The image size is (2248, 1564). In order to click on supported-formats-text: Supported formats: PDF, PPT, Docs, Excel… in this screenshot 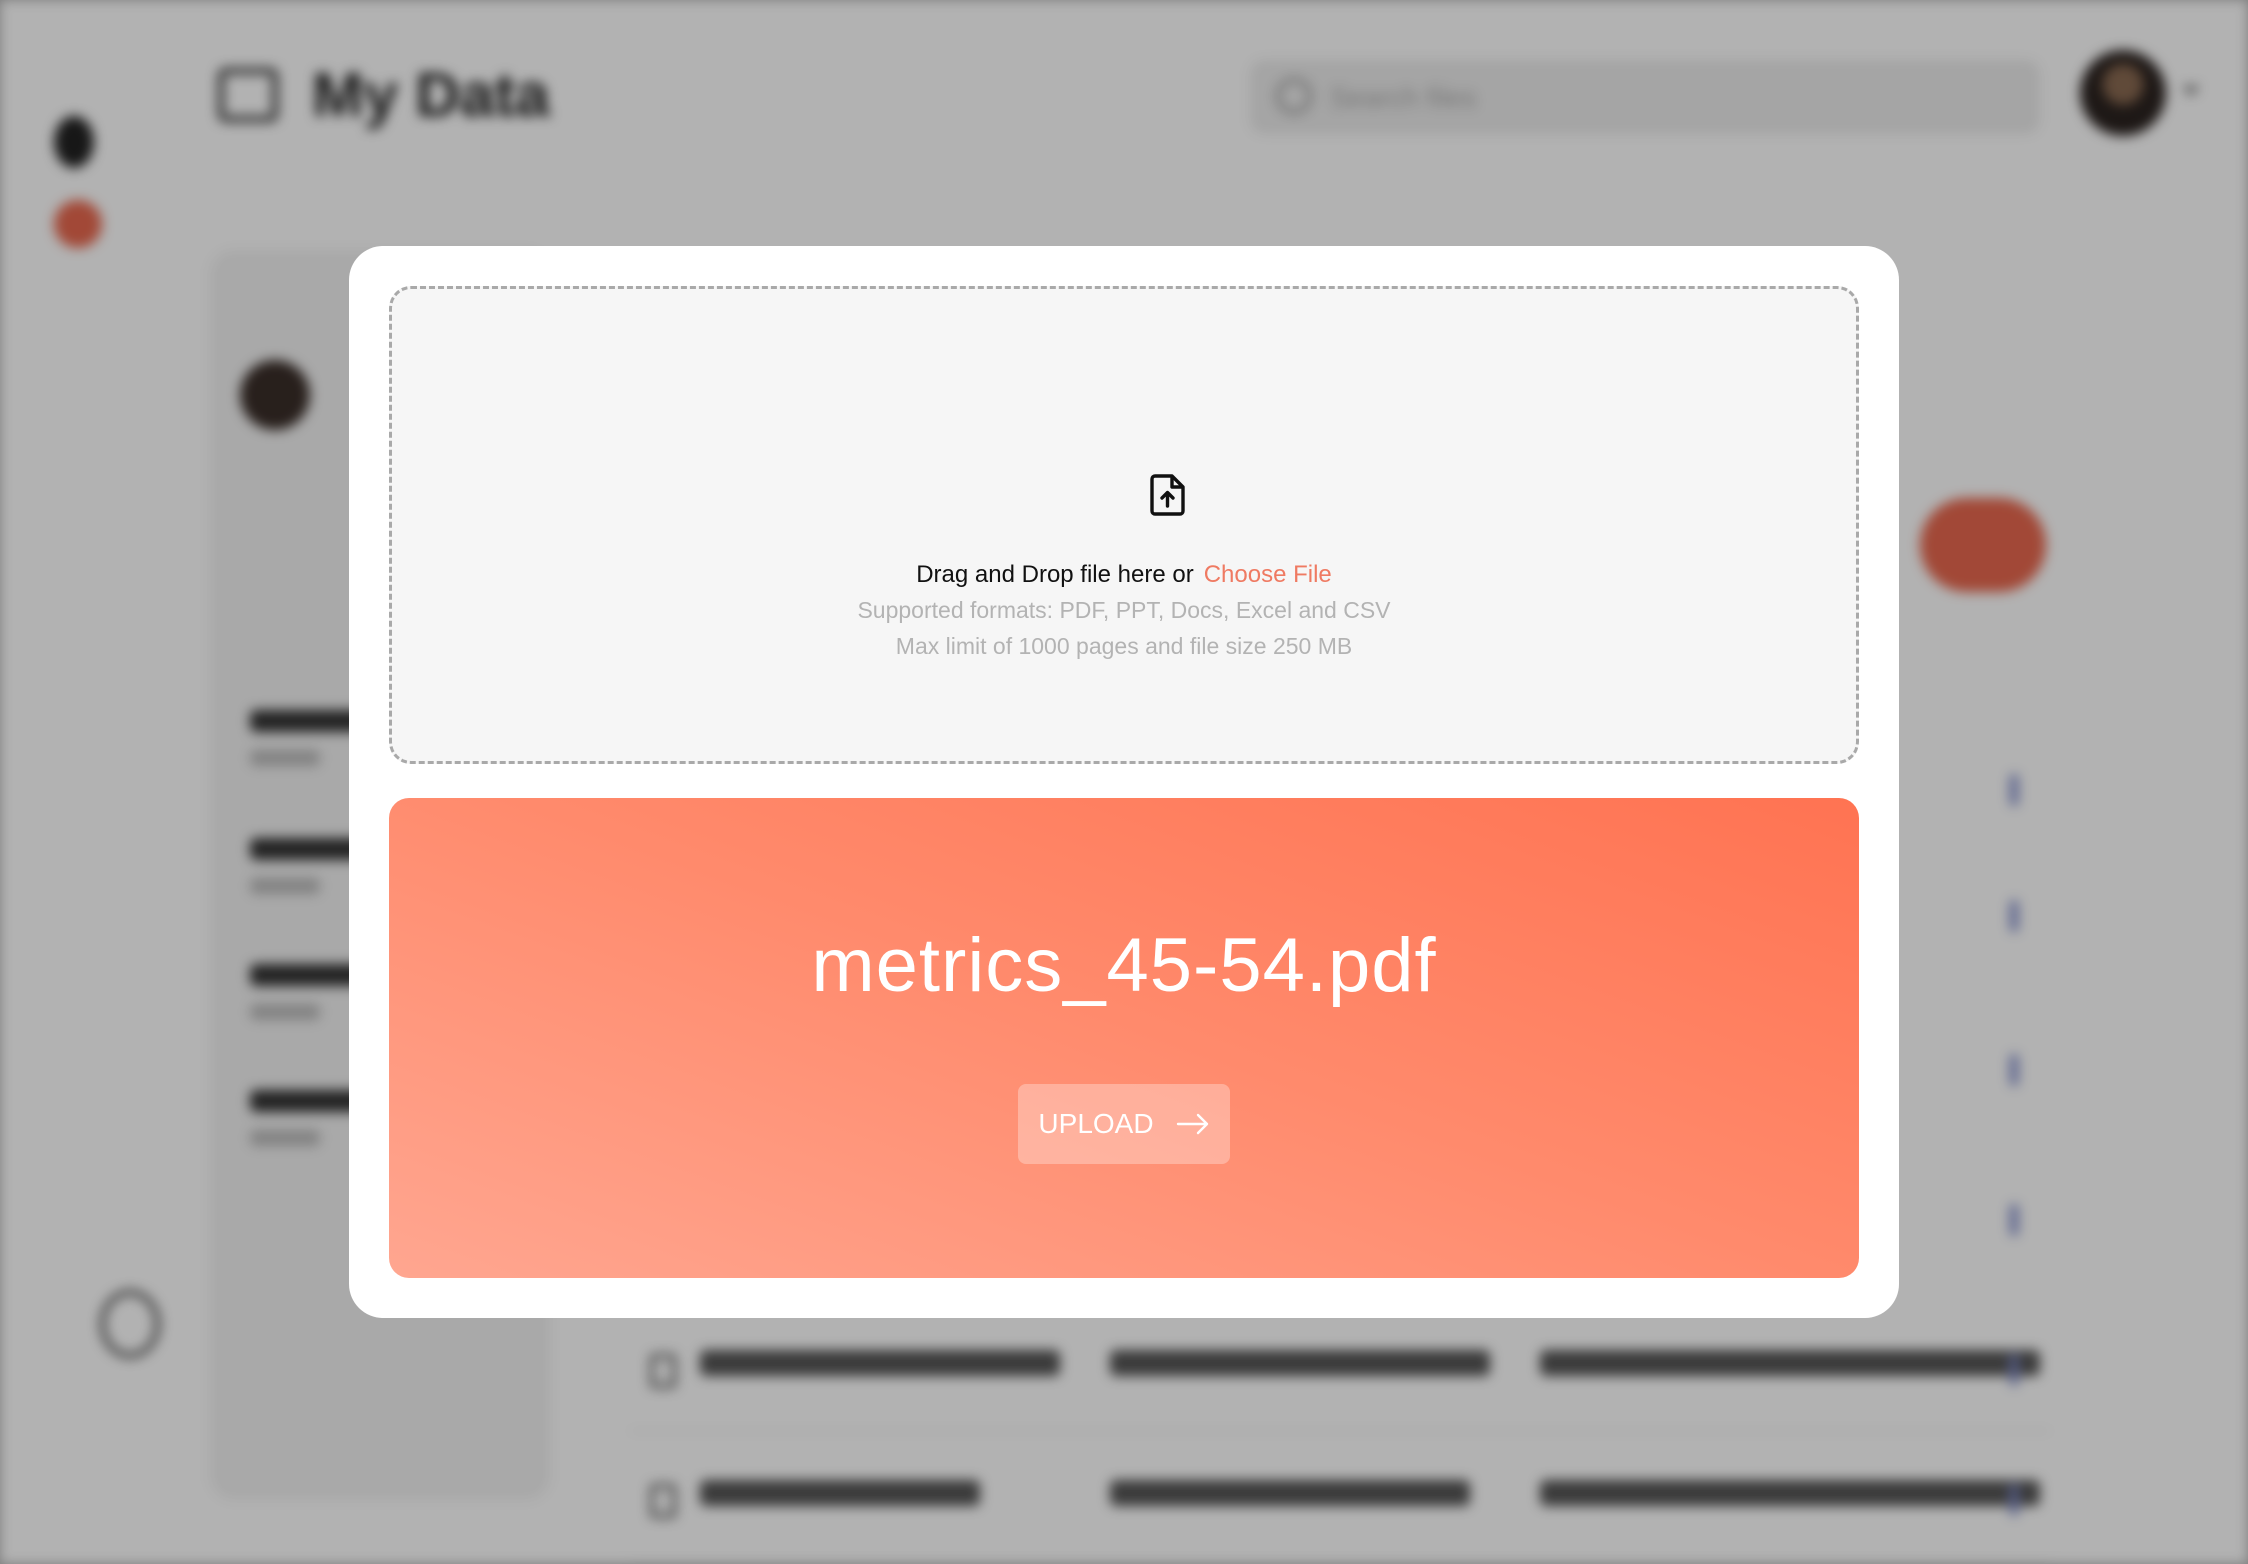, I will do `click(1124, 610)`.